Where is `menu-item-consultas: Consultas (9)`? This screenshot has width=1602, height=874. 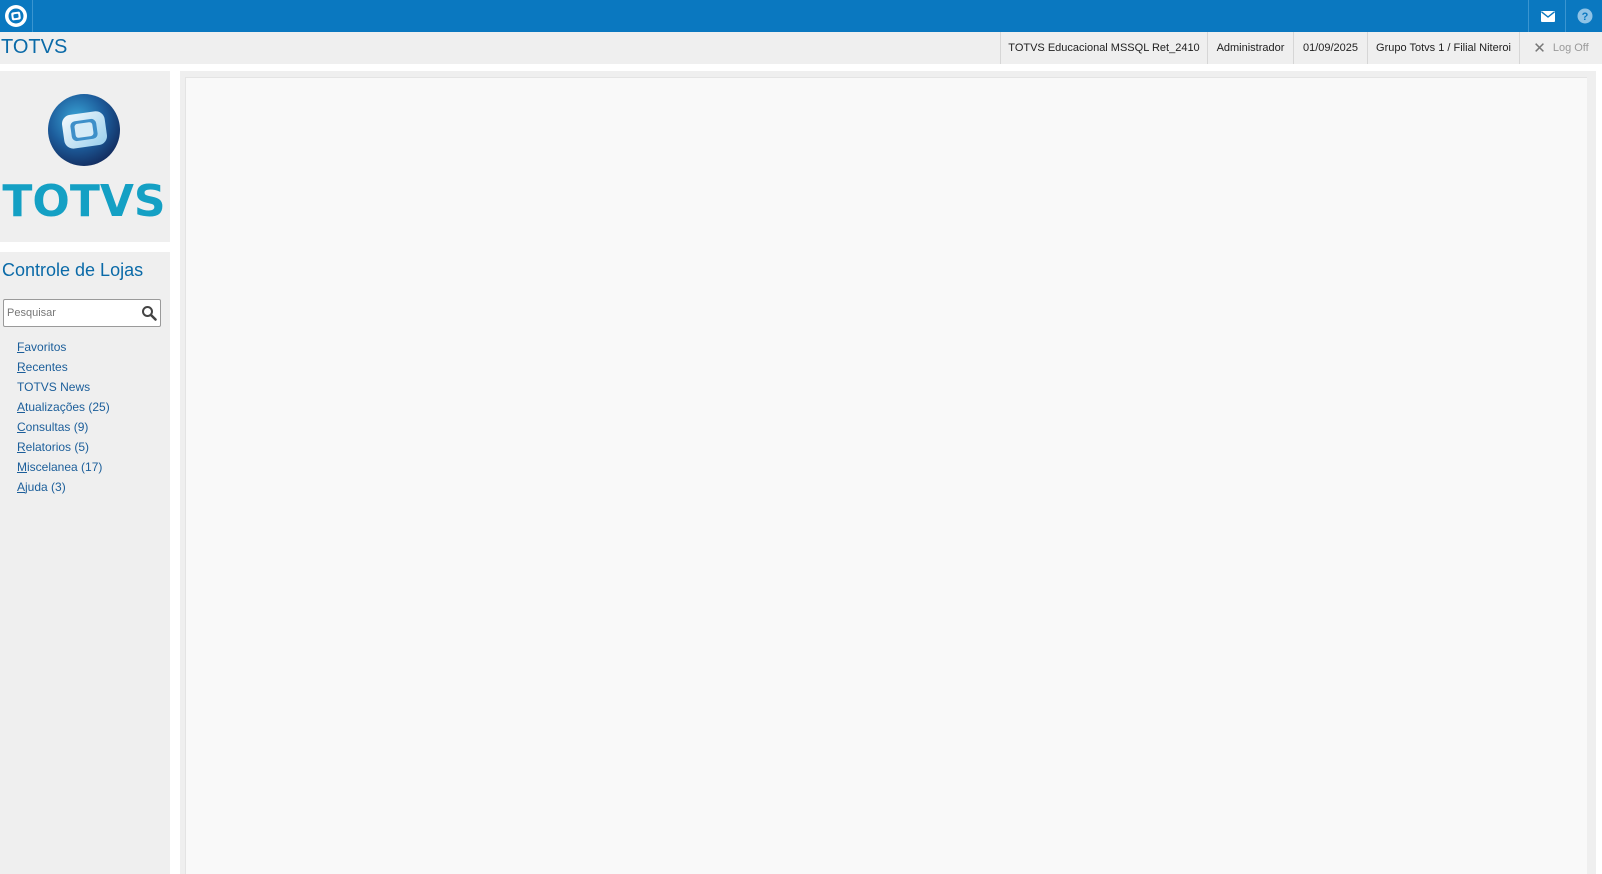
menu-item-consultas: Consultas (9) is located at coordinates (63, 427).